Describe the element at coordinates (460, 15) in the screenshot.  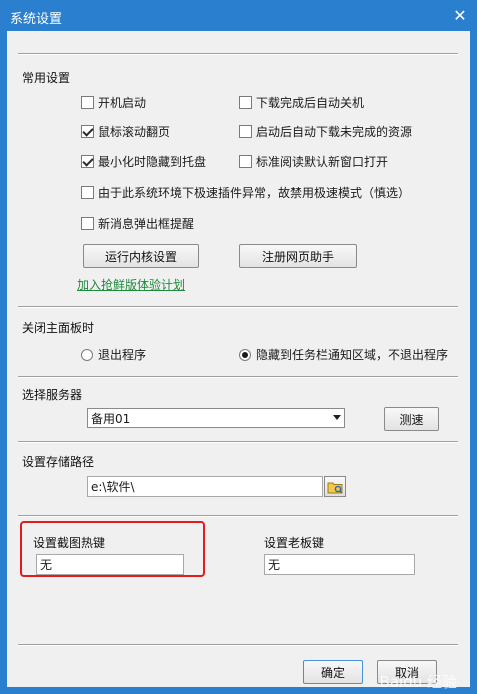
I see `close-icon: ✕` at that location.